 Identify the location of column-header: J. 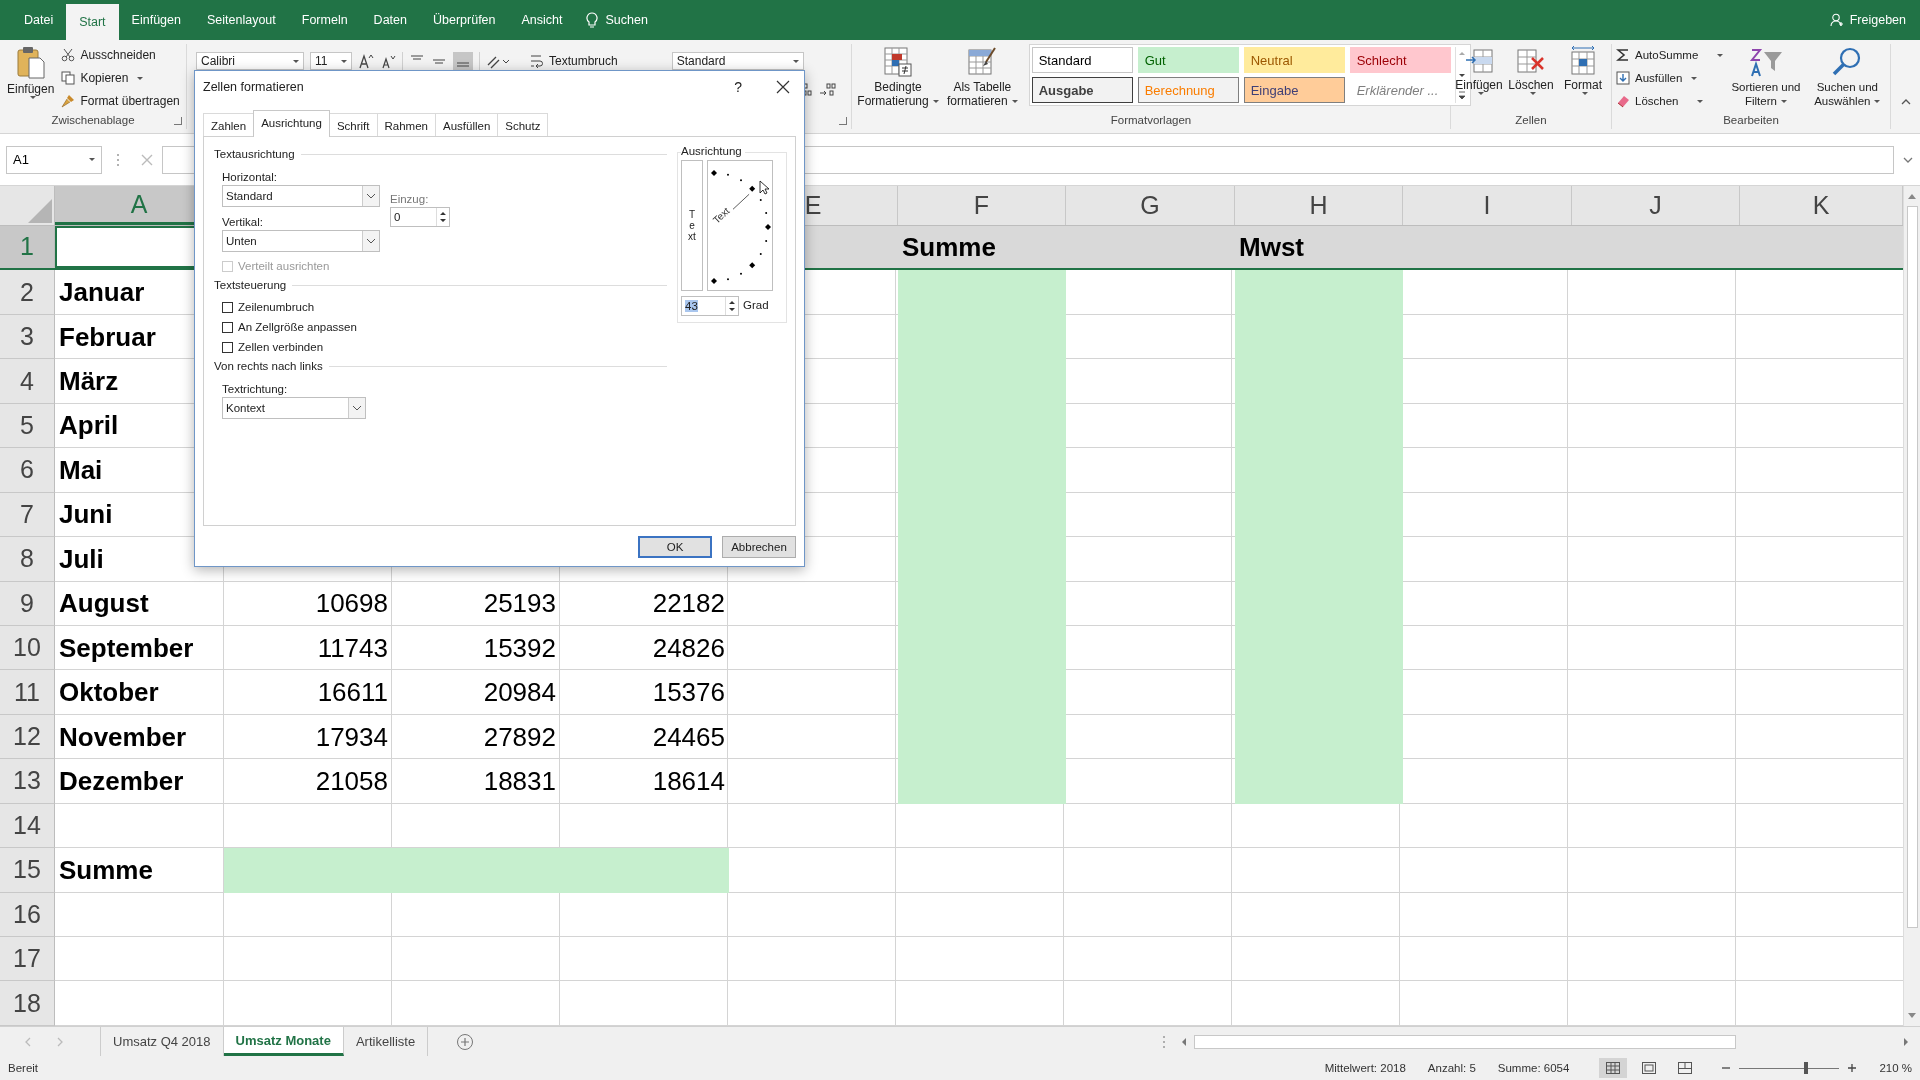
(1656, 205).